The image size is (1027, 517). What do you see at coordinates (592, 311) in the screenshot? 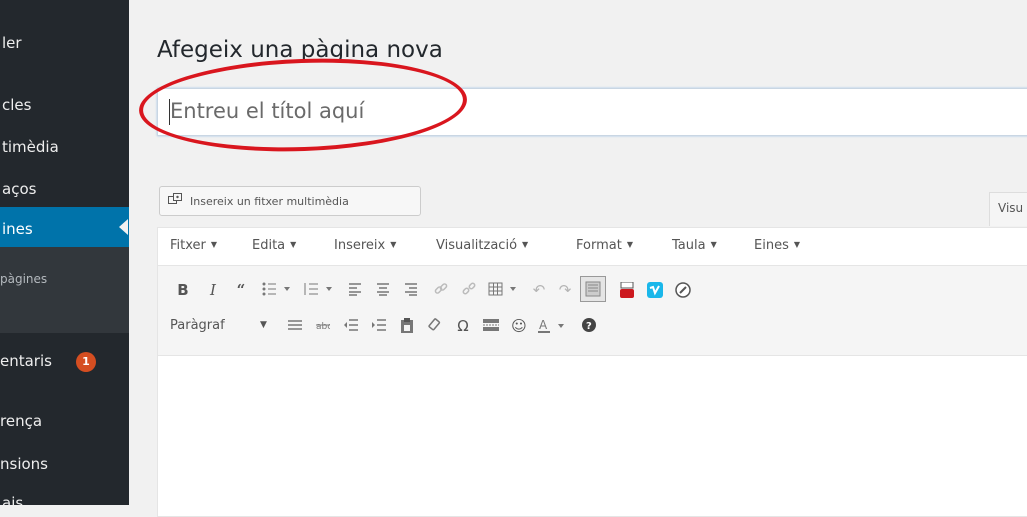
I see `editor-toolbar: B I “ ↶ ↷ Paràgraf ▼ abc Ω ☺ A ?` at bounding box center [592, 311].